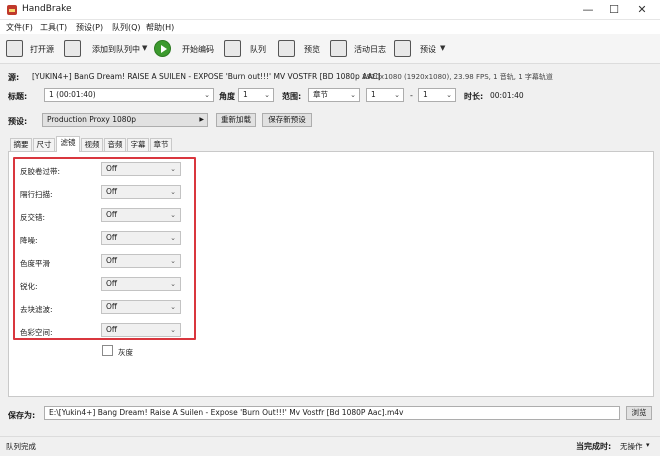  I want to click on menu-bar: 文件(F) 工具(T) 预设(P) 队列(Q) 帮助(H), so click(330, 27).